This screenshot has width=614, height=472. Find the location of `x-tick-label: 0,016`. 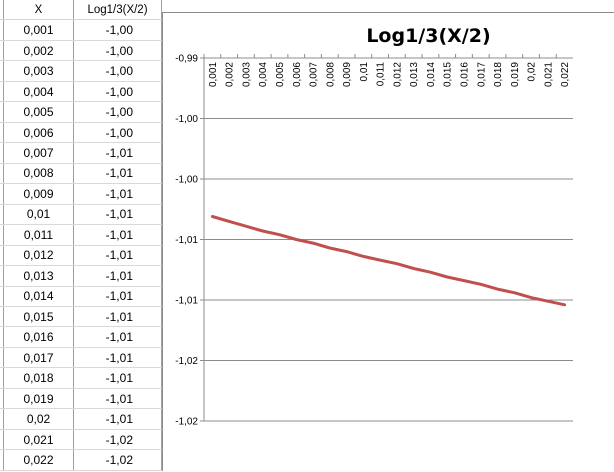

x-tick-label: 0,016 is located at coordinates (464, 74).